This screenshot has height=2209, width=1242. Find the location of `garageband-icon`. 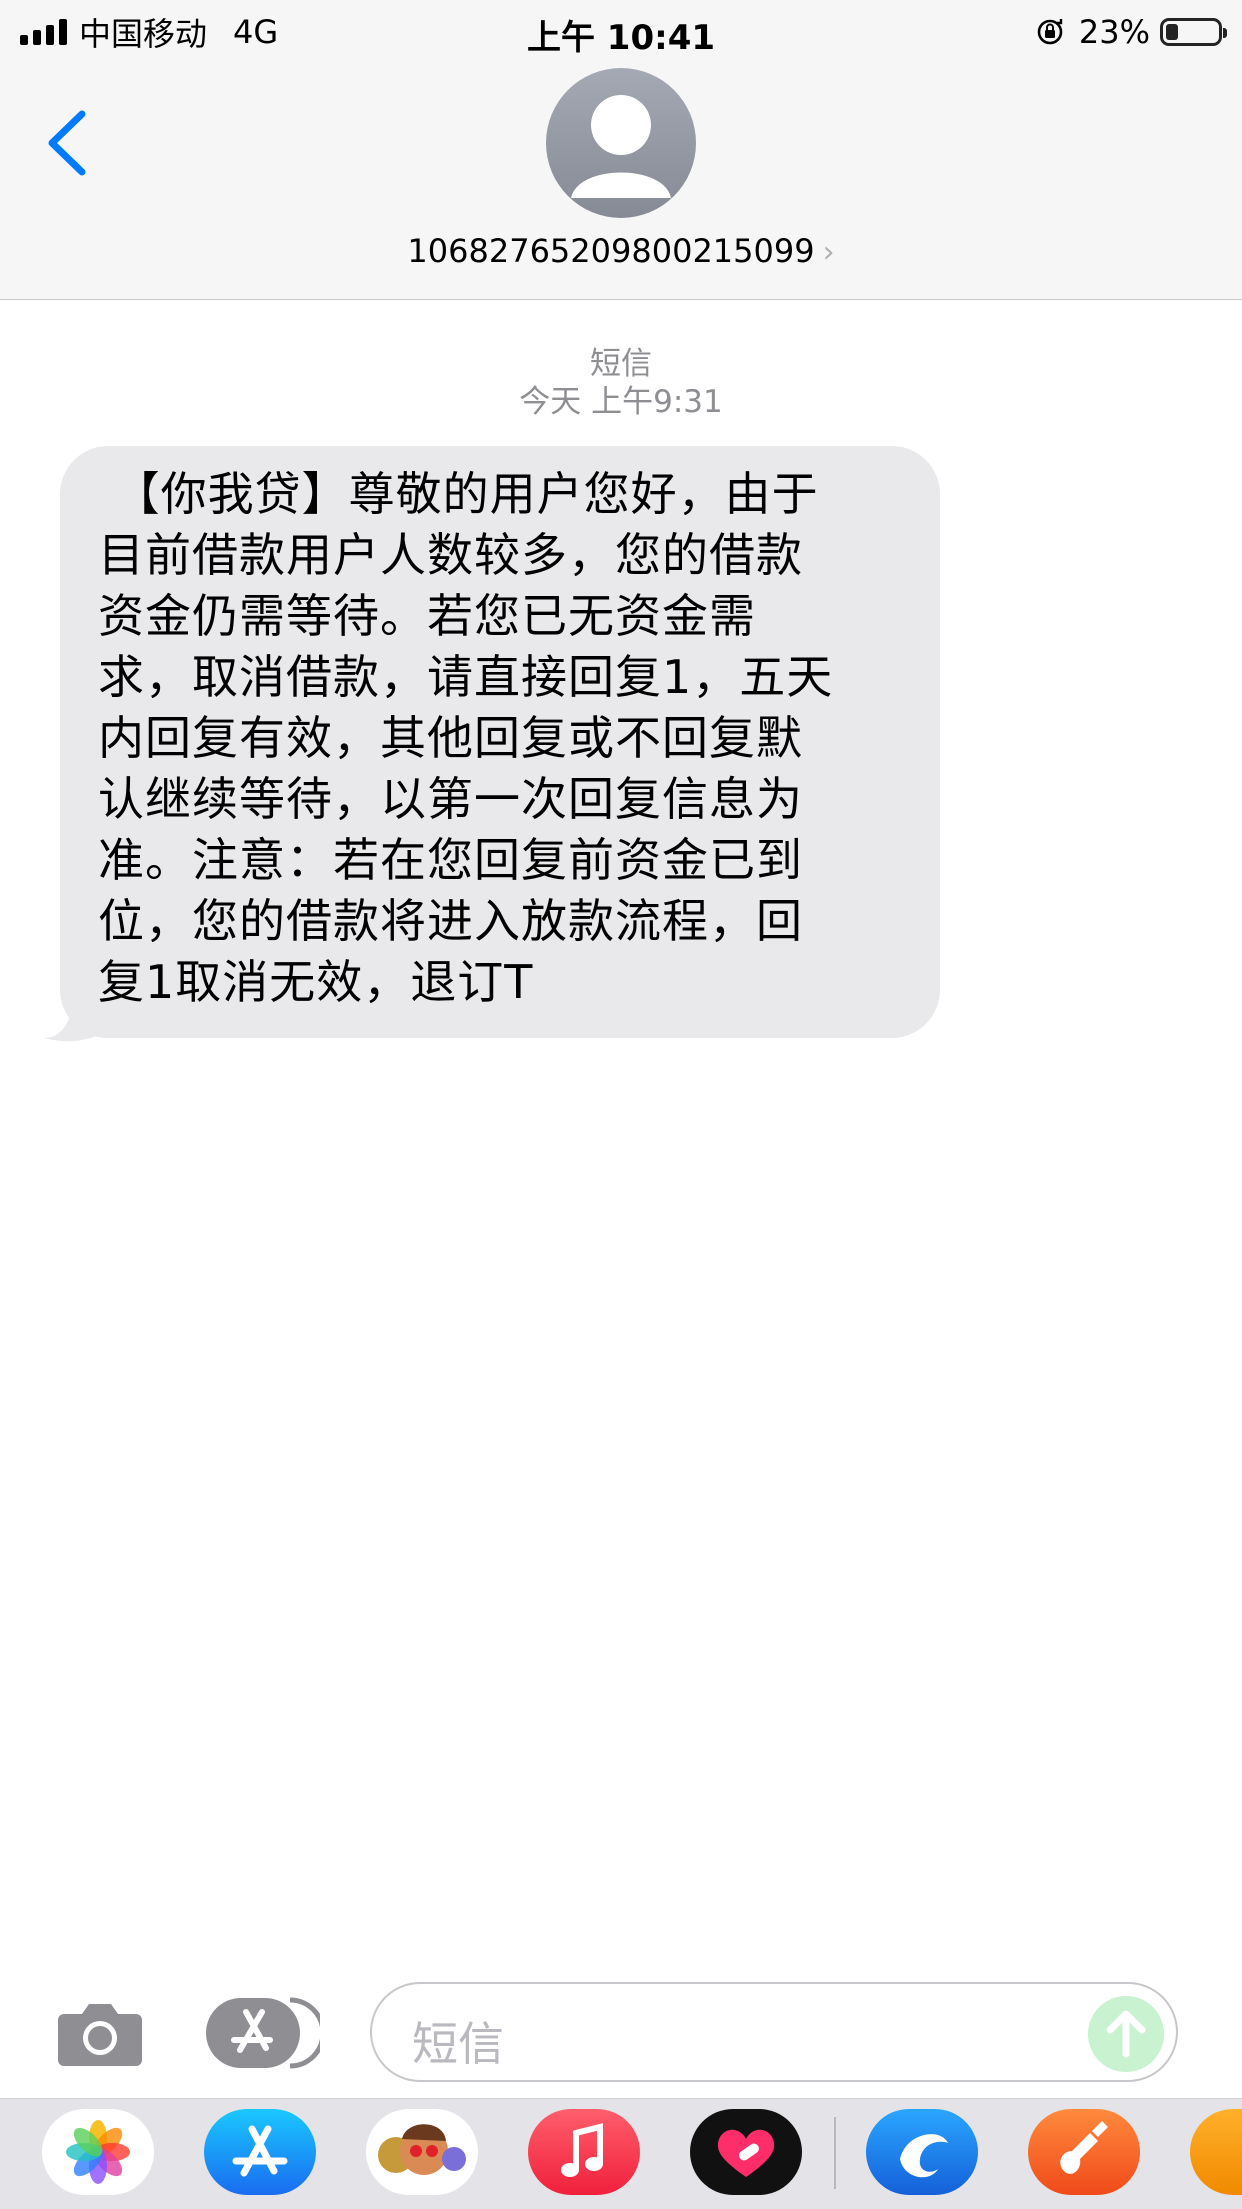

garageband-icon is located at coordinates (1084, 2152).